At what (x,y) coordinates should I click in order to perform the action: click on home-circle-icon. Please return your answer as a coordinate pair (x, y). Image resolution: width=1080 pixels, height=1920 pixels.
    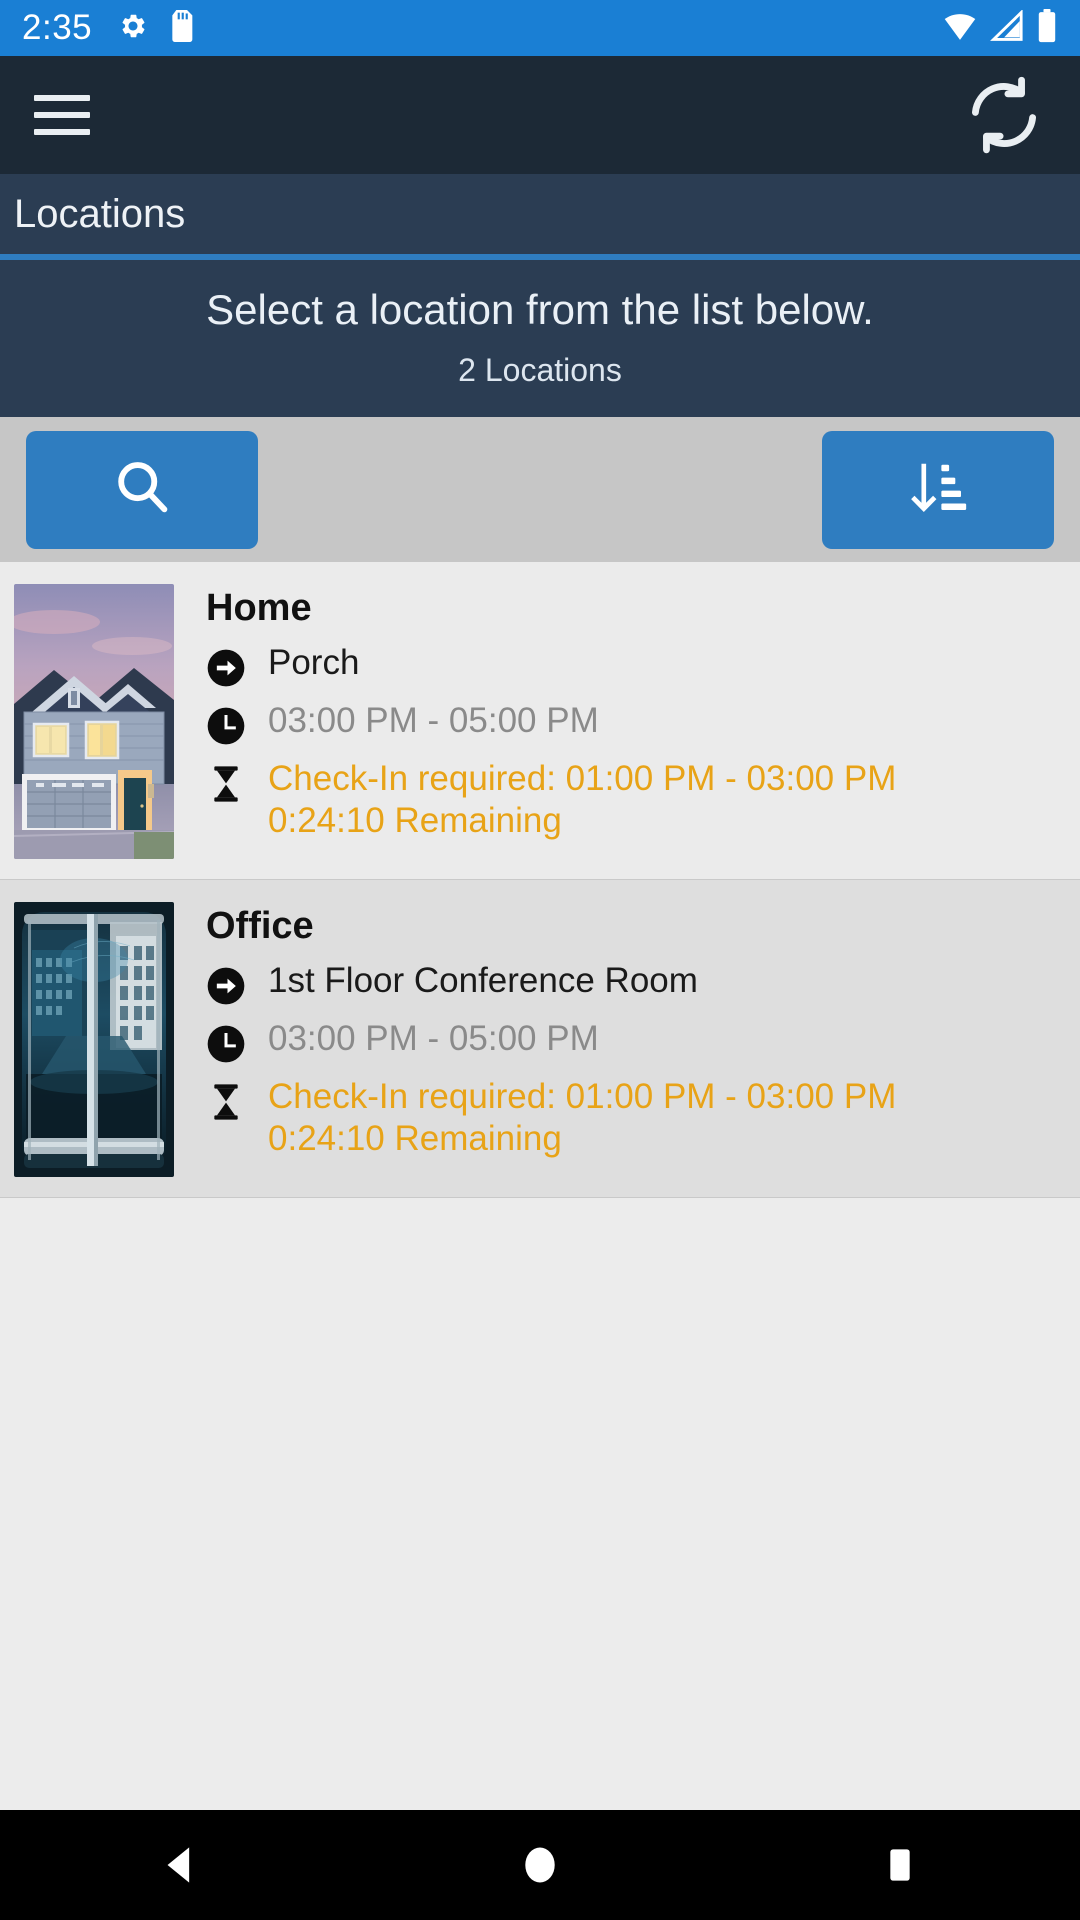
    Looking at the image, I should click on (540, 1865).